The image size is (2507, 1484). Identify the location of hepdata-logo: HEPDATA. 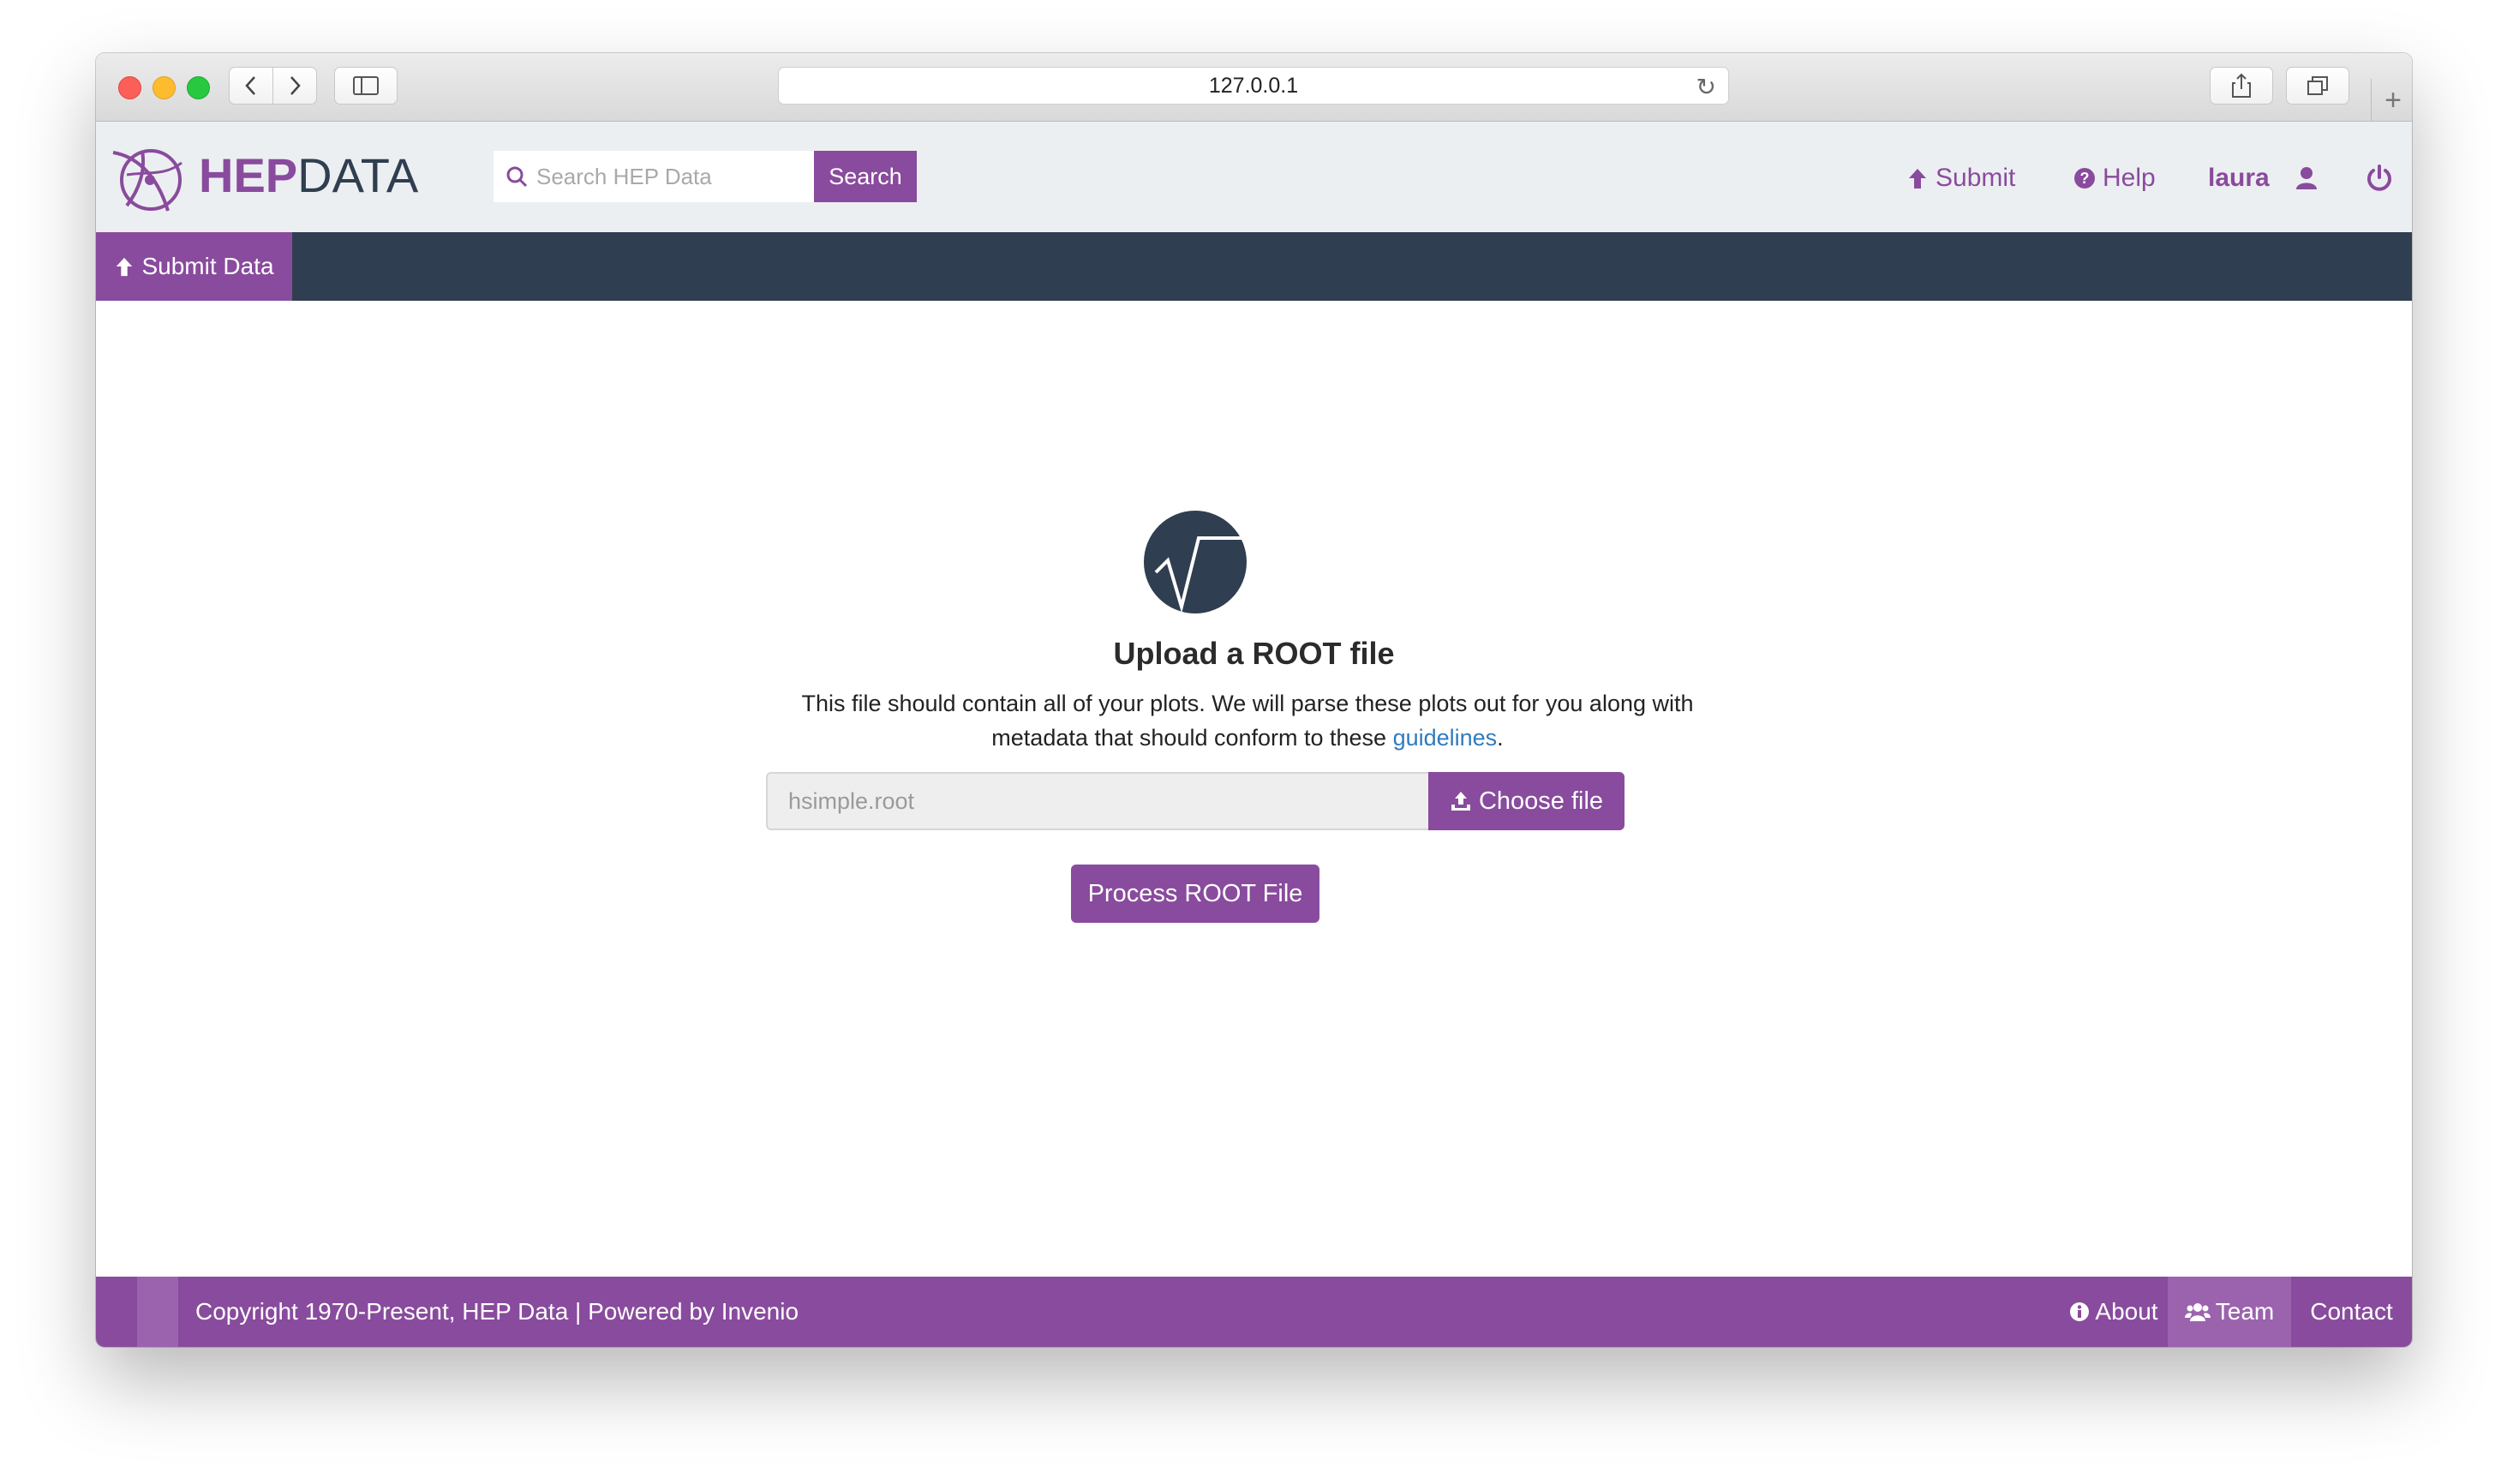
(263, 175).